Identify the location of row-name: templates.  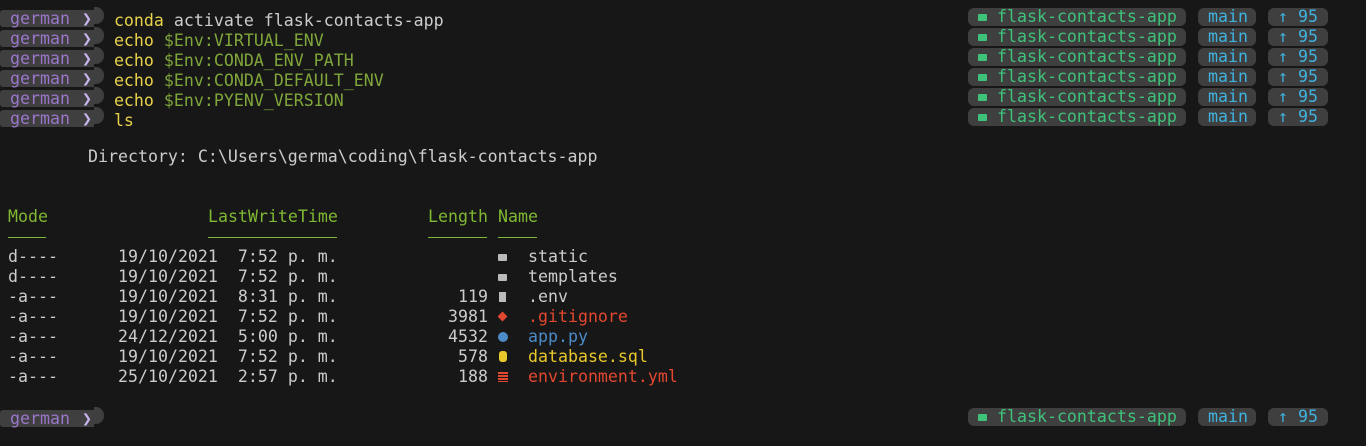
(573, 277).